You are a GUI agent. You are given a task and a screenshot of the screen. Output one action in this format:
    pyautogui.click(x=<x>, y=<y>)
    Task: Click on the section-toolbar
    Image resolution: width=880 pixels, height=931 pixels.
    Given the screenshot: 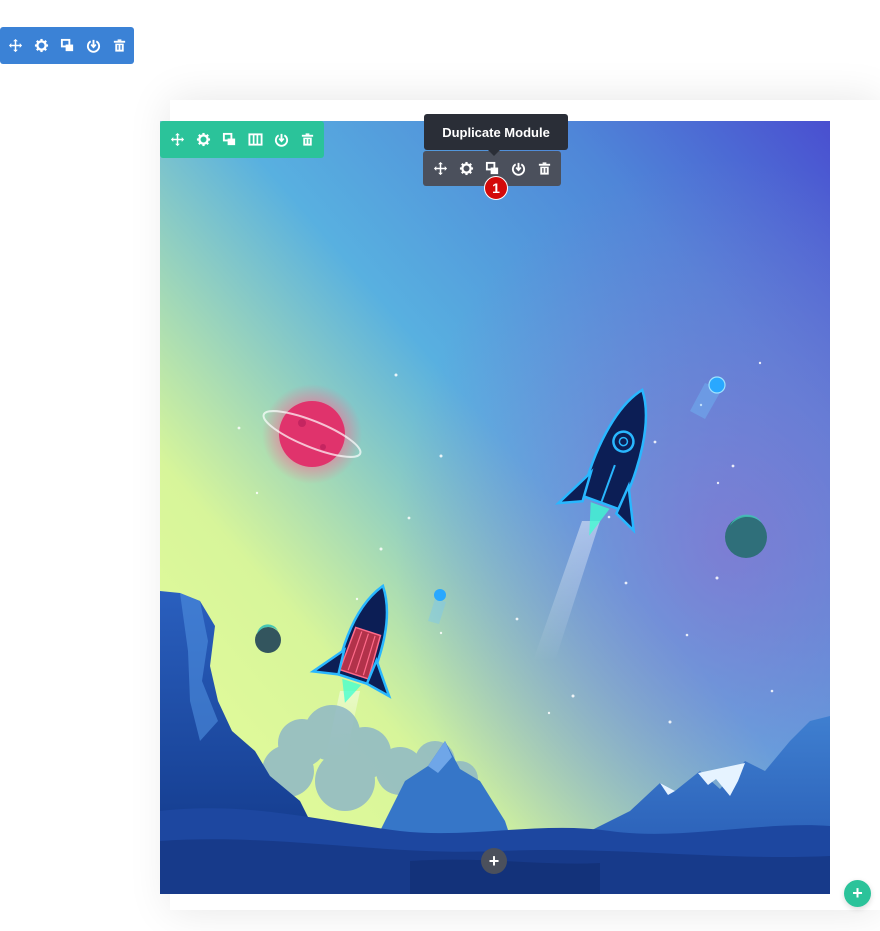 What is the action you would take?
    pyautogui.click(x=67, y=45)
    